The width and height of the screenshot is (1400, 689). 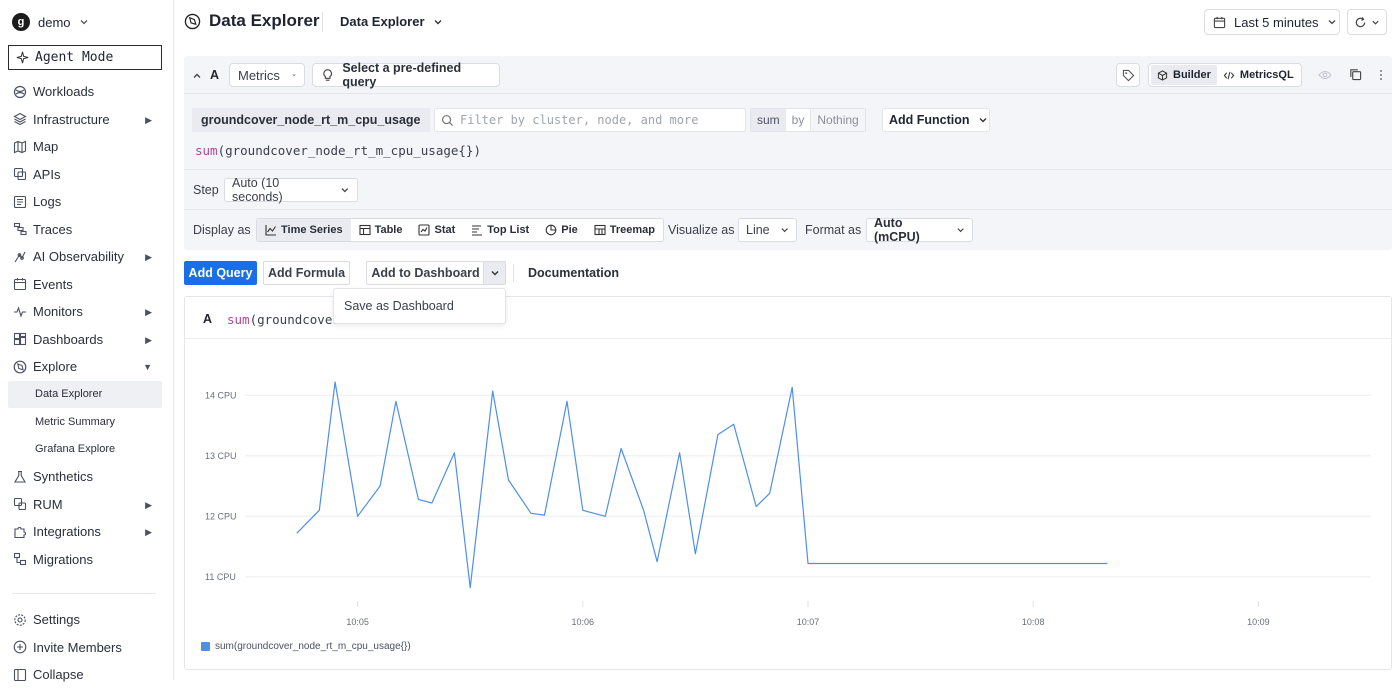 What do you see at coordinates (87, 560) in the screenshot?
I see `sidebar-item-migrations: Migrations` at bounding box center [87, 560].